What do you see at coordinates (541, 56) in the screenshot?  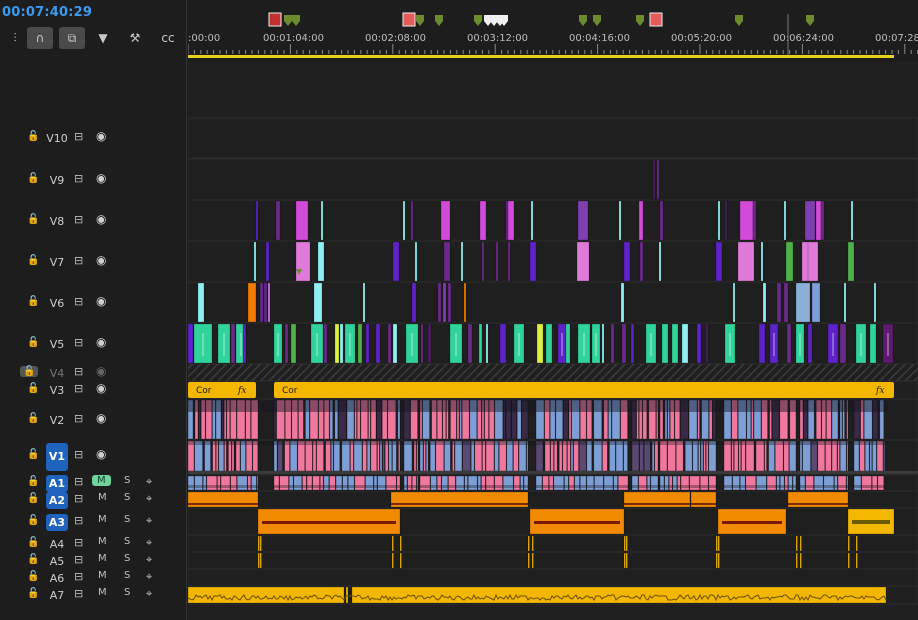 I see `work-area-bar` at bounding box center [541, 56].